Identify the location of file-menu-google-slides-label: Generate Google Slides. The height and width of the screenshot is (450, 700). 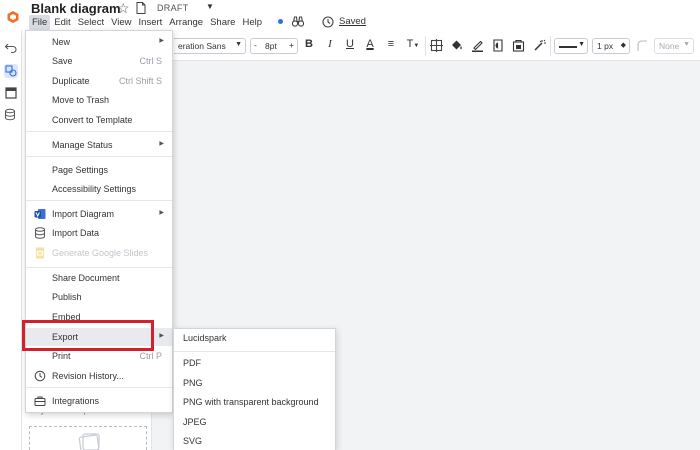
(100, 253).